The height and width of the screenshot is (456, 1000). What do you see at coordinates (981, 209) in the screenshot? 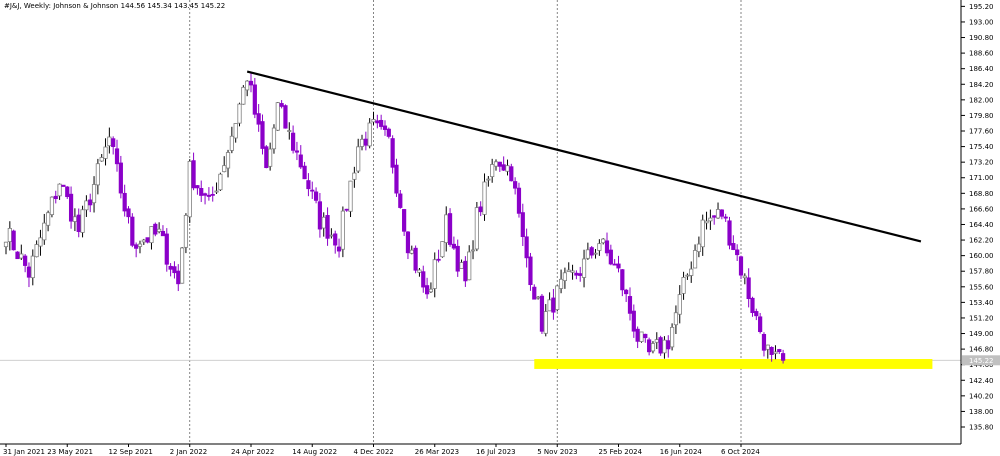
I see `y-tick-label: 166.60` at bounding box center [981, 209].